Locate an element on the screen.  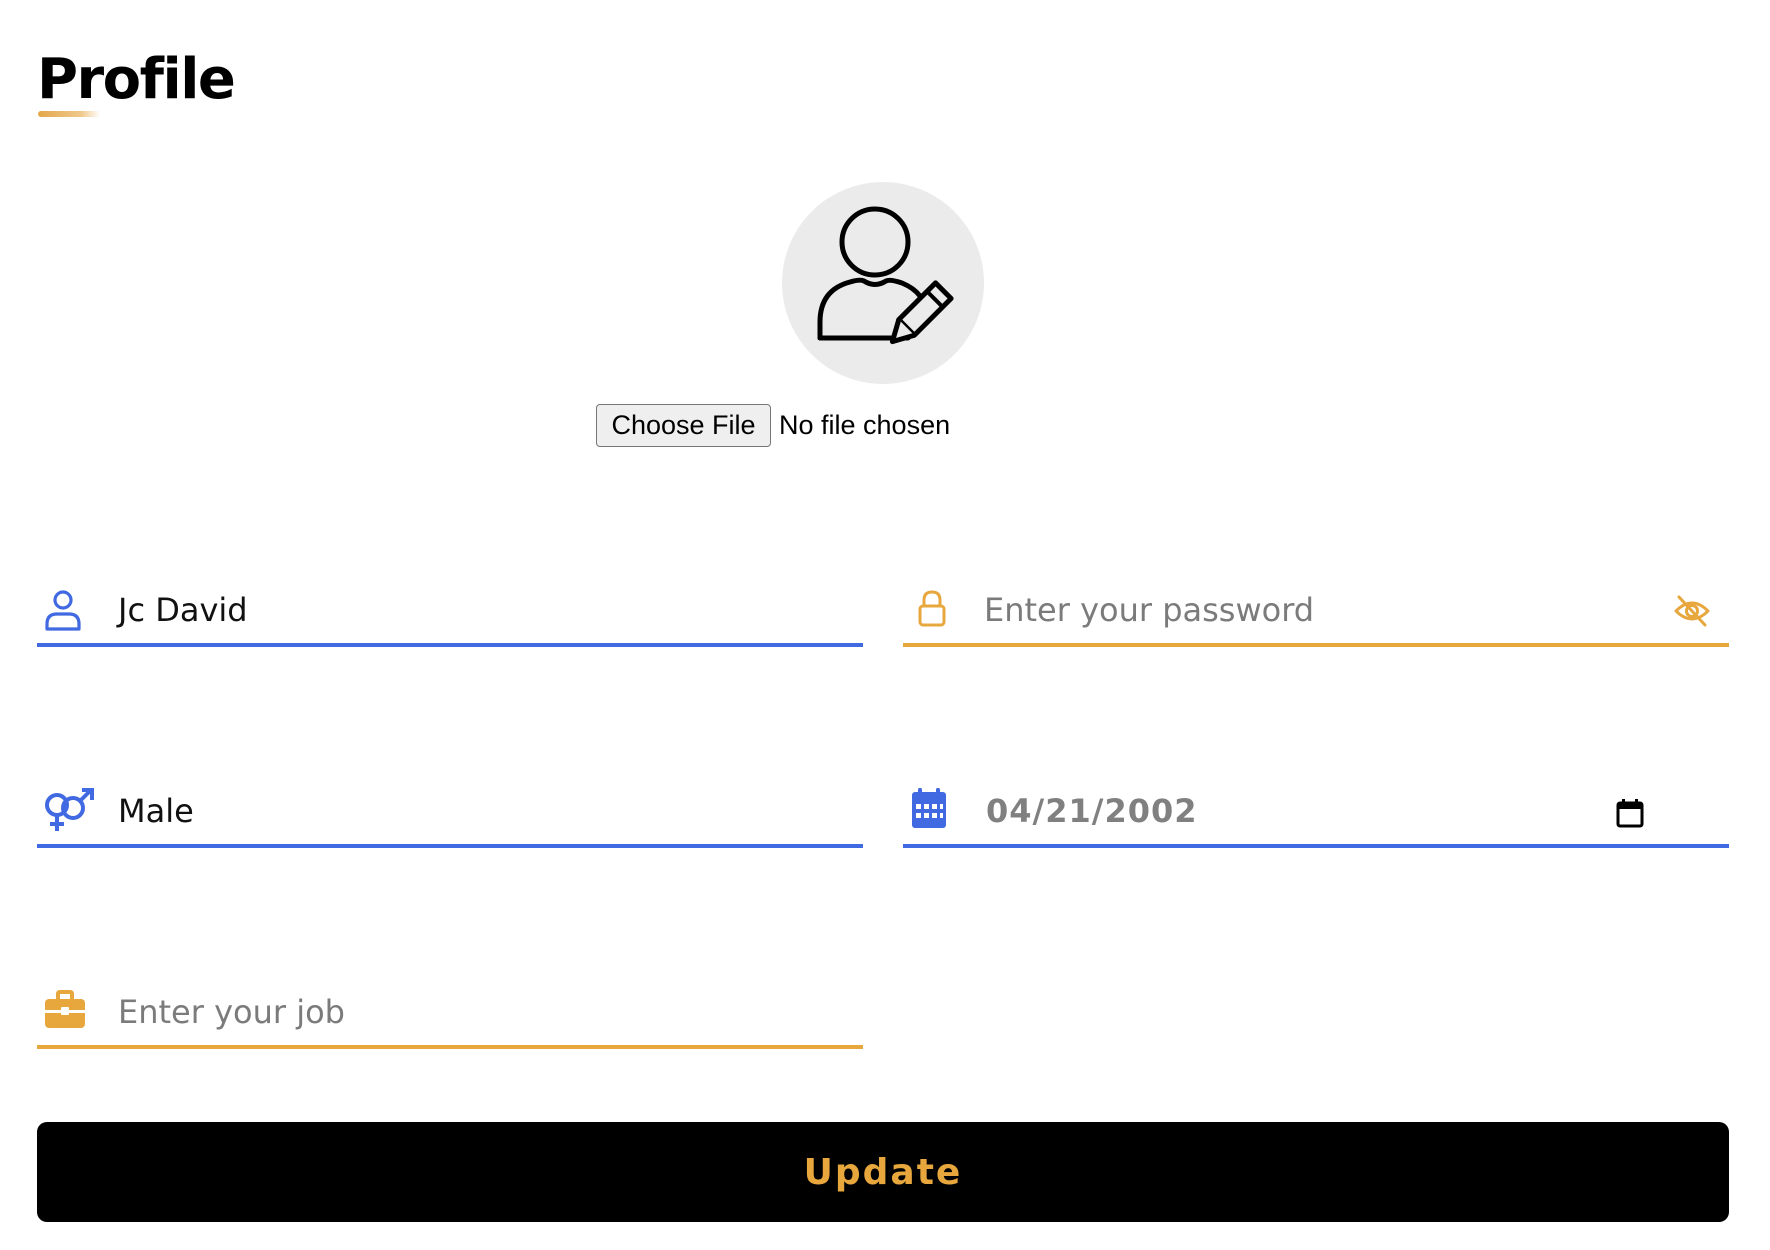
password-placeholder: Enter your password is located at coordinates (1149, 610).